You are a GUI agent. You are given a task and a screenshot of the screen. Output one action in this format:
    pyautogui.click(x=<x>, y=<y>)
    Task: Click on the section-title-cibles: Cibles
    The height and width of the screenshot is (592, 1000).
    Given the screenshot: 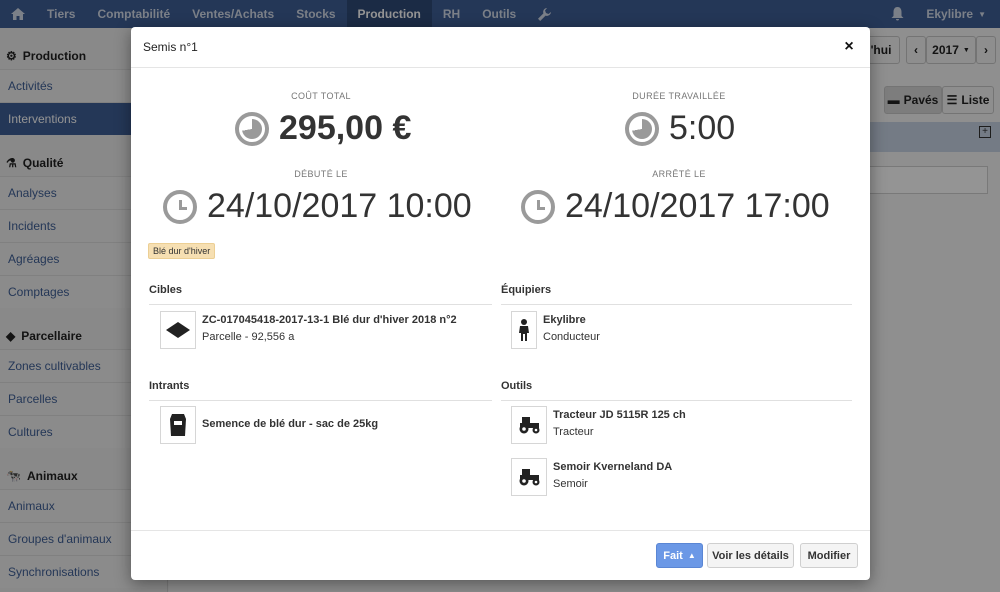 What is the action you would take?
    pyautogui.click(x=166, y=290)
    